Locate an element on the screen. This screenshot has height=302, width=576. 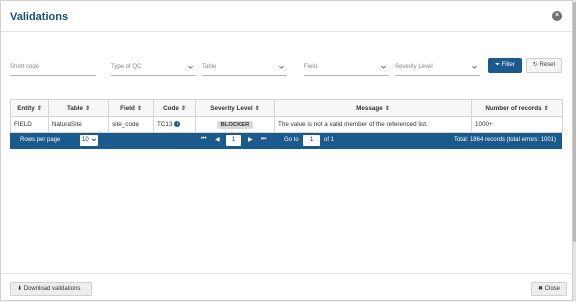
download-icon: ⬇ is located at coordinates (20, 289).